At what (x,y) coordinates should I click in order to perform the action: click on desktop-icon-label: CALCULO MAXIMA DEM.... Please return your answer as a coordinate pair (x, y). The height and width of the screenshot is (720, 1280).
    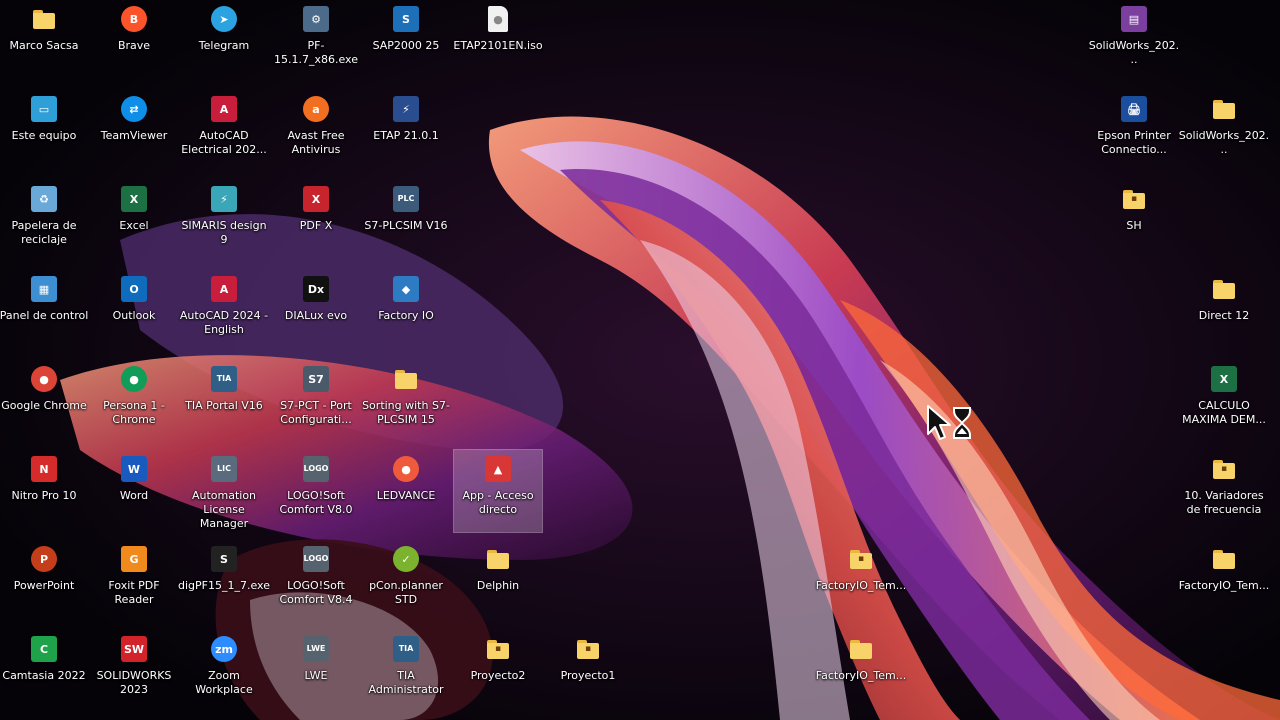
    Looking at the image, I should click on (1224, 412).